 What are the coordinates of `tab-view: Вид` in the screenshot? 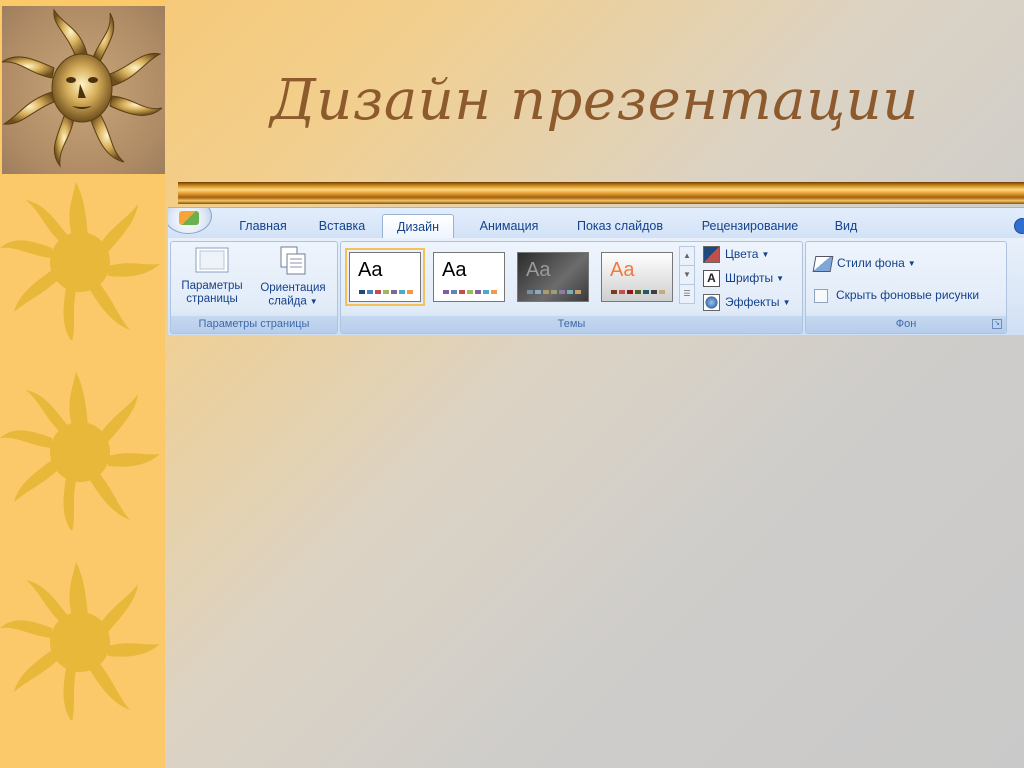 It's located at (846, 226).